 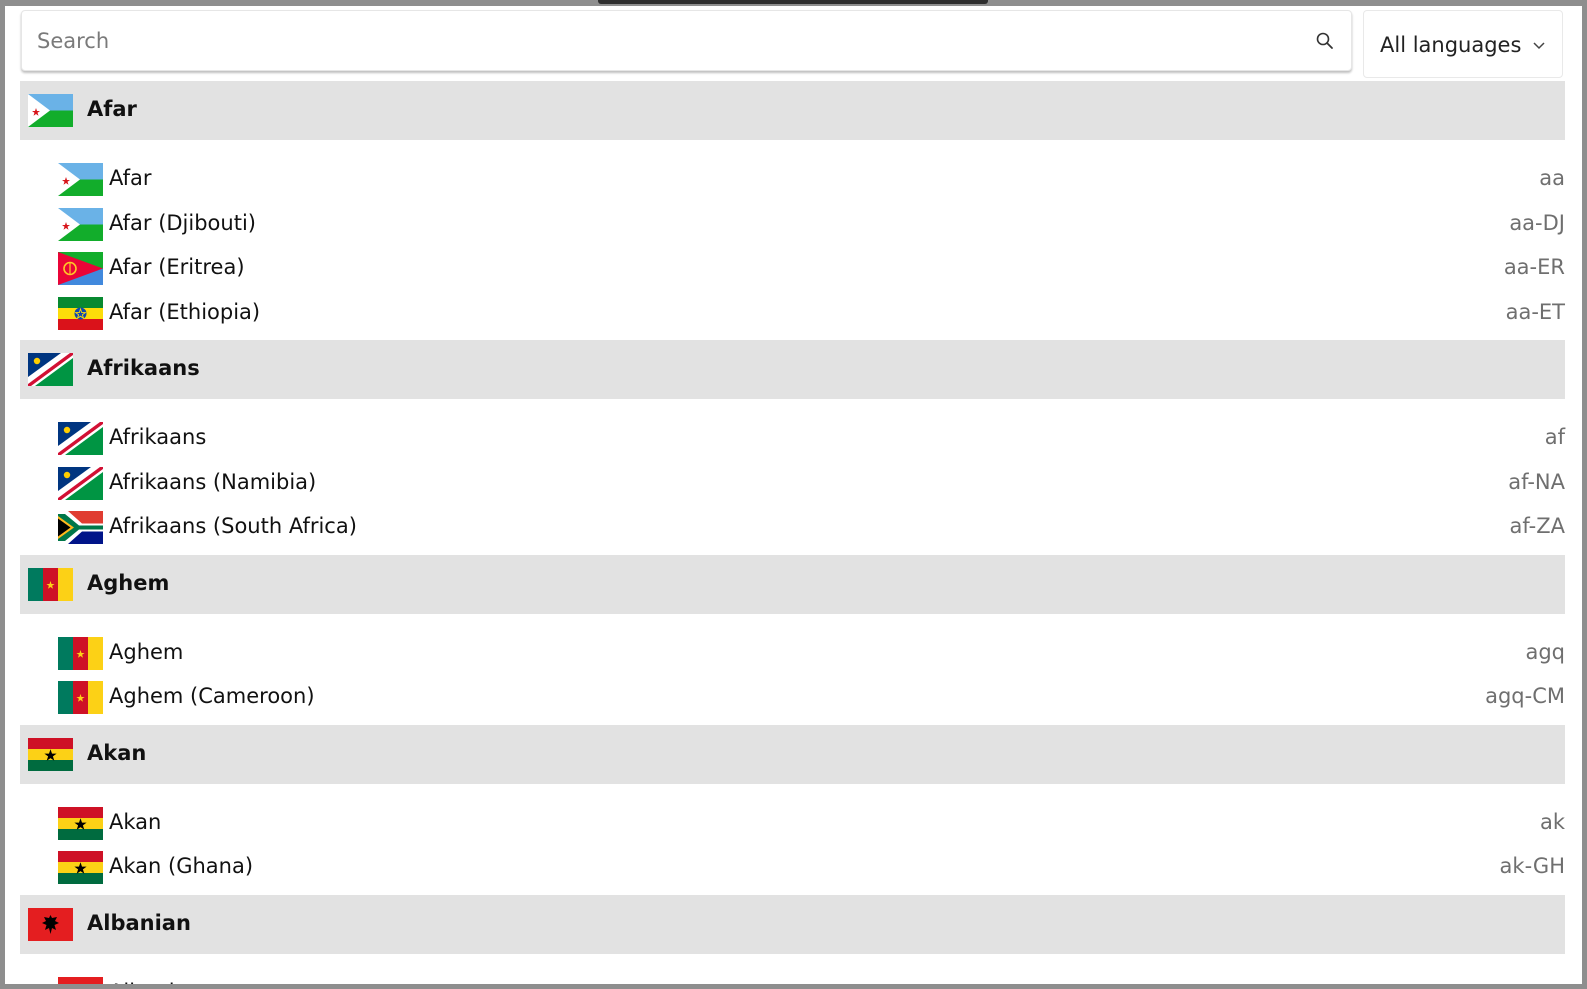 What do you see at coordinates (1536, 481) in the screenshot?
I see `language-code: af-NA` at bounding box center [1536, 481].